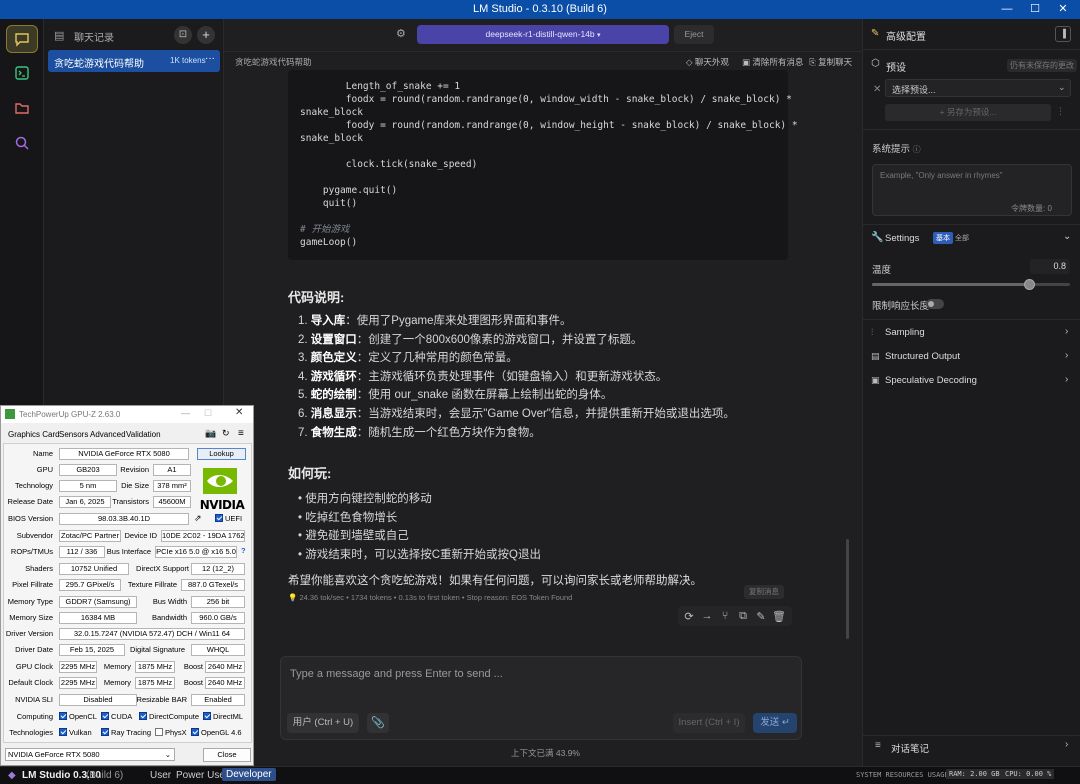  I want to click on opencl-label: OpenCL, so click(83, 716).